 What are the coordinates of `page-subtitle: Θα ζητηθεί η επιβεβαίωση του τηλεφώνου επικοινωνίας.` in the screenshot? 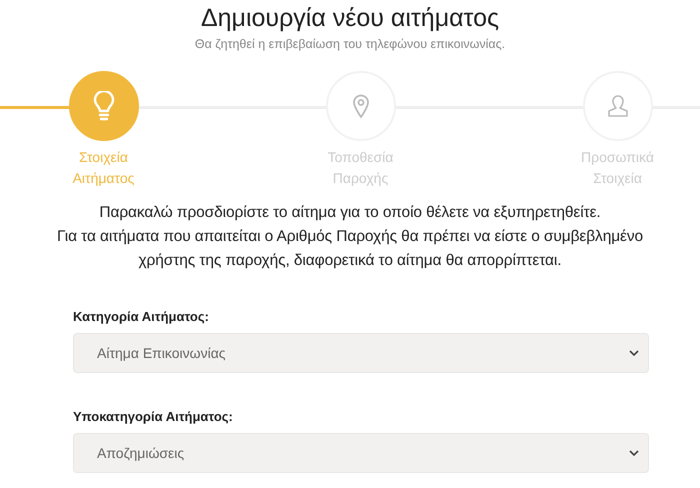 It's located at (350, 44).